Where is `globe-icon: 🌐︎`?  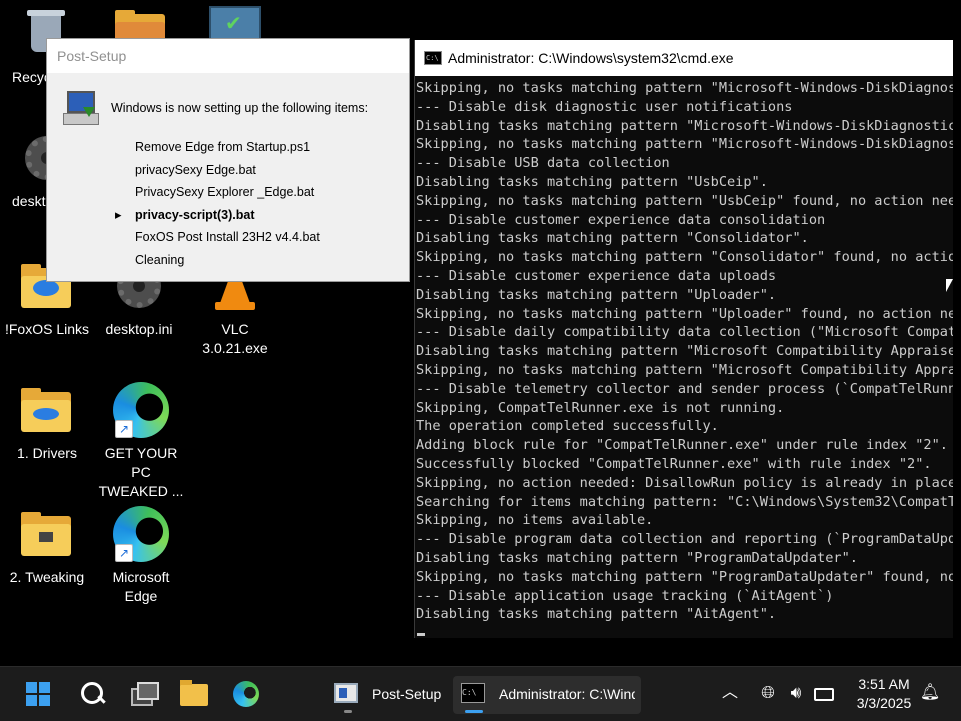
globe-icon: 🌐︎ is located at coordinates (768, 692).